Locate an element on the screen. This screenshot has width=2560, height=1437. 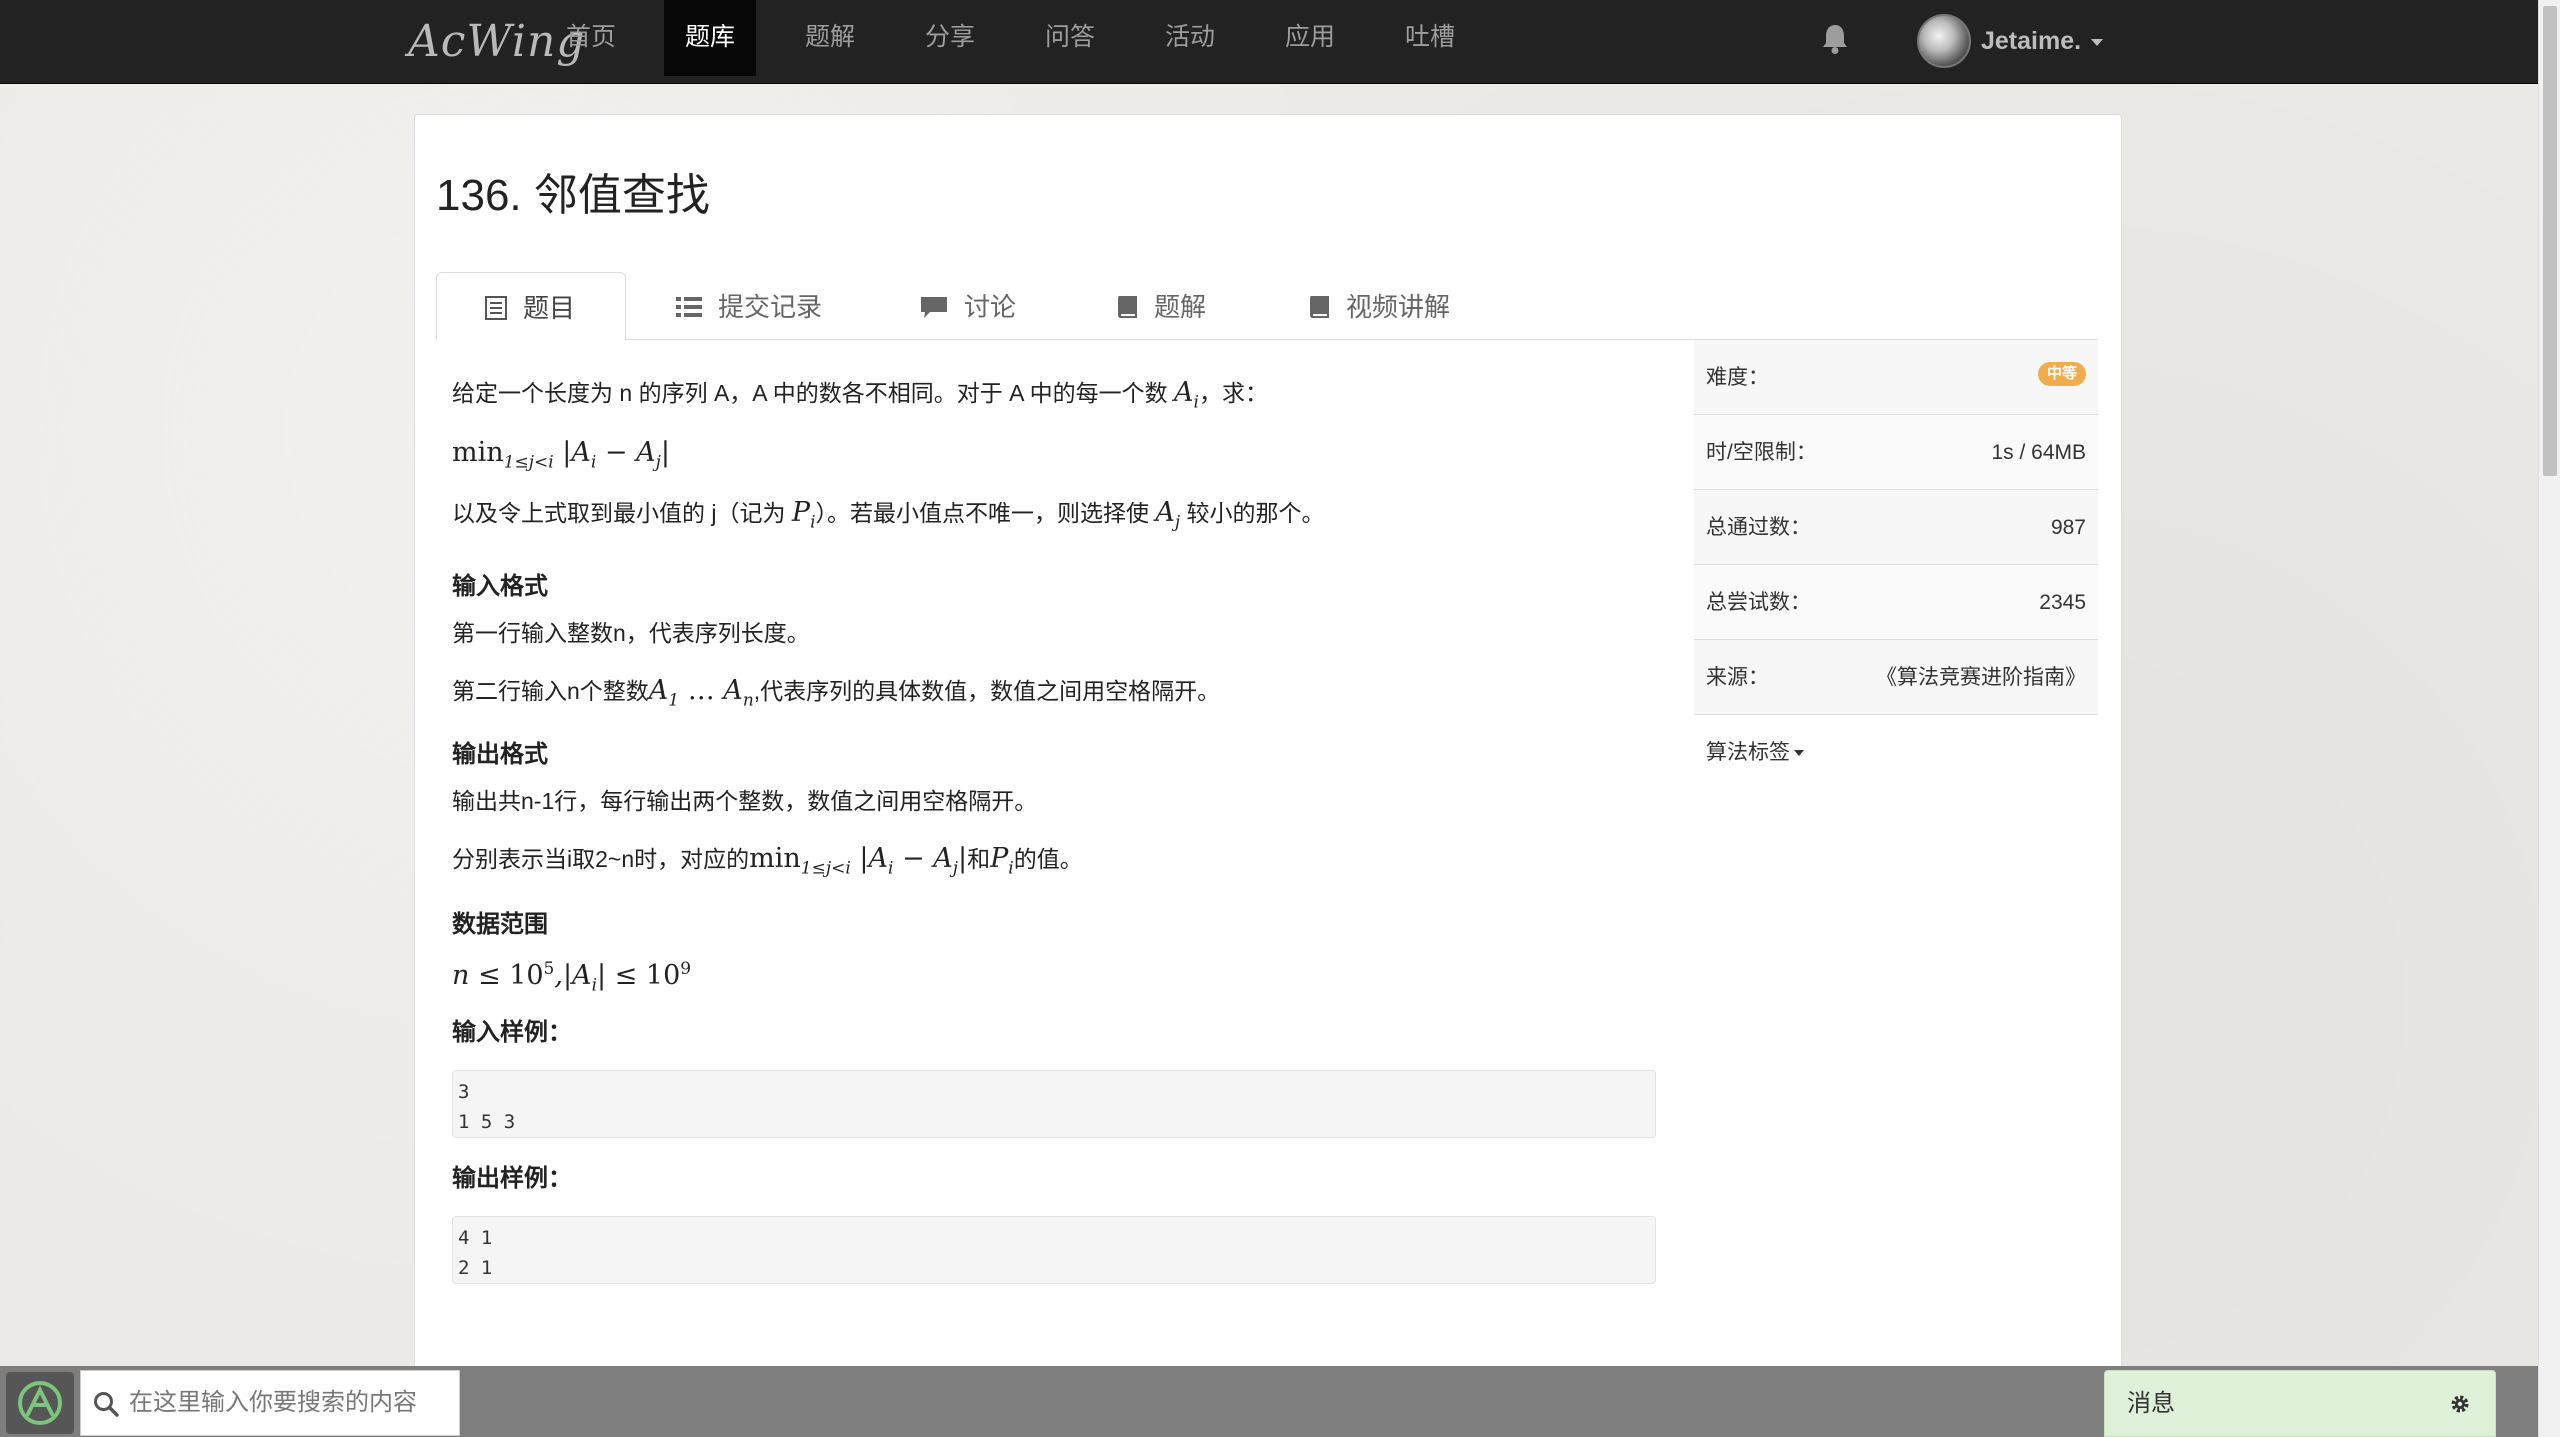
nav-share: 分享 is located at coordinates (950, 38).